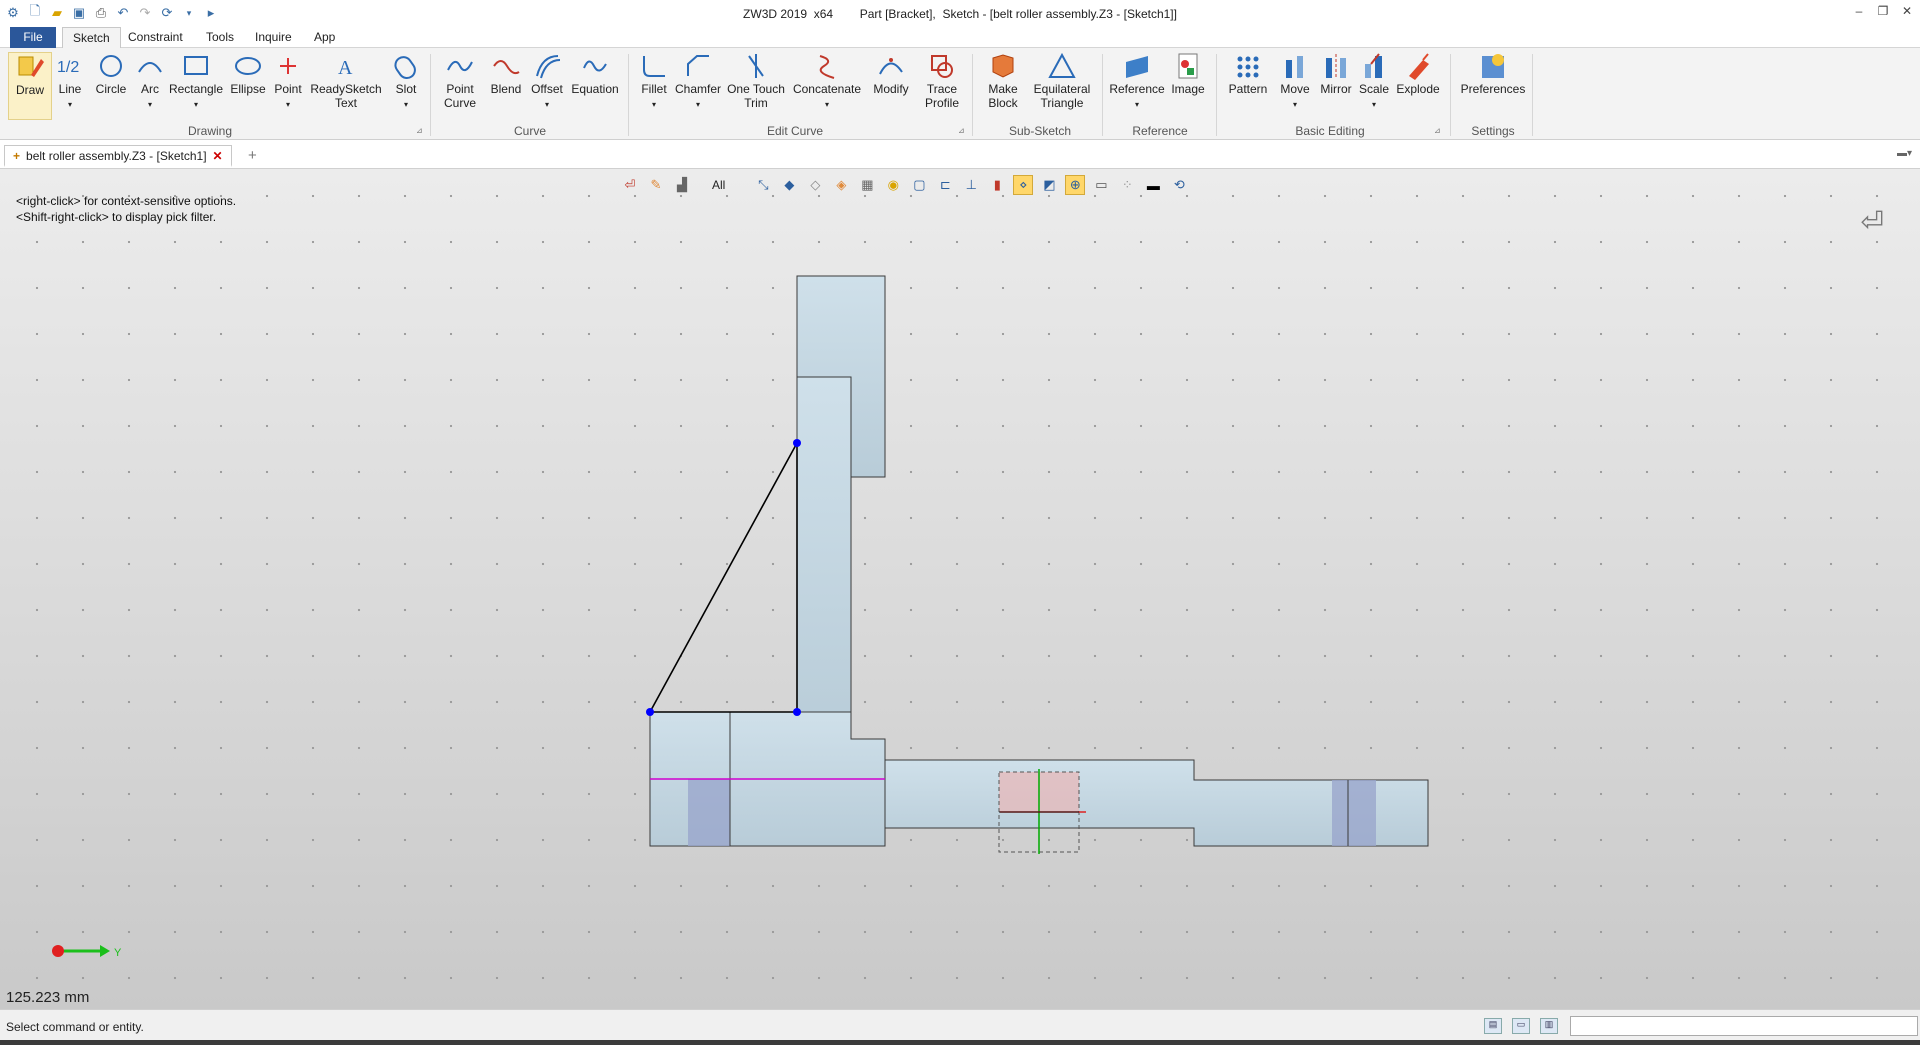 The height and width of the screenshot is (1045, 1920). I want to click on drawing-launcher-icon: ⊿, so click(419, 130).